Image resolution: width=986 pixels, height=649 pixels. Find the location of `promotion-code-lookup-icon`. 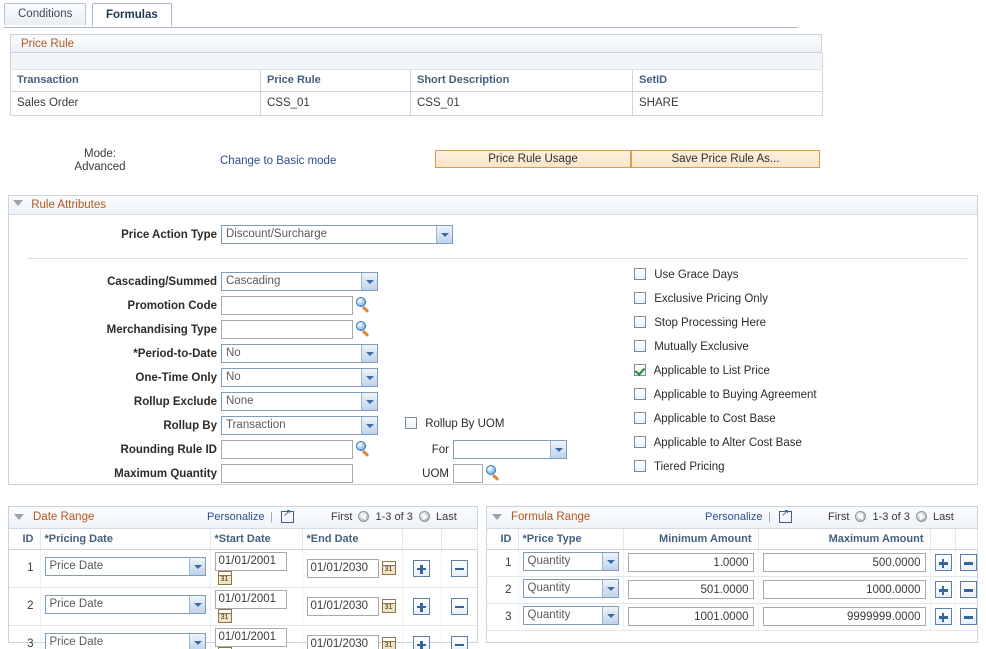

promotion-code-lookup-icon is located at coordinates (363, 305).